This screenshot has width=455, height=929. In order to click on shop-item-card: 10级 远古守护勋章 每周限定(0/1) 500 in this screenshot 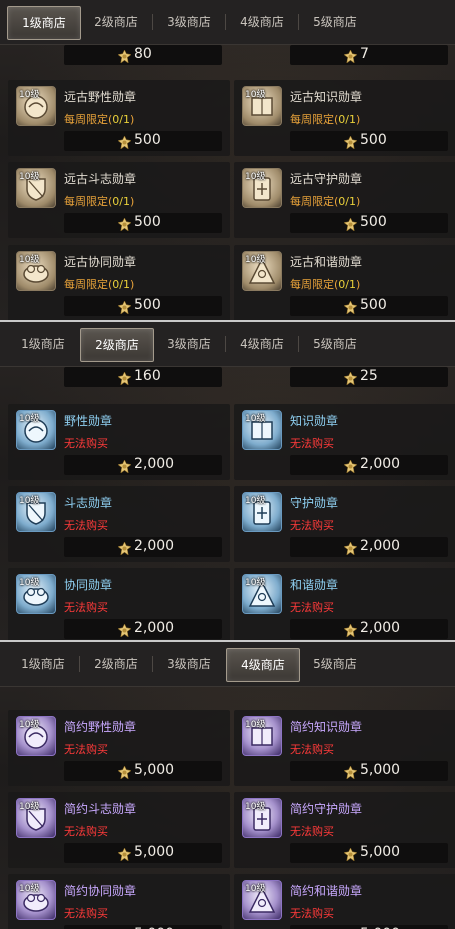, I will do `click(344, 200)`.